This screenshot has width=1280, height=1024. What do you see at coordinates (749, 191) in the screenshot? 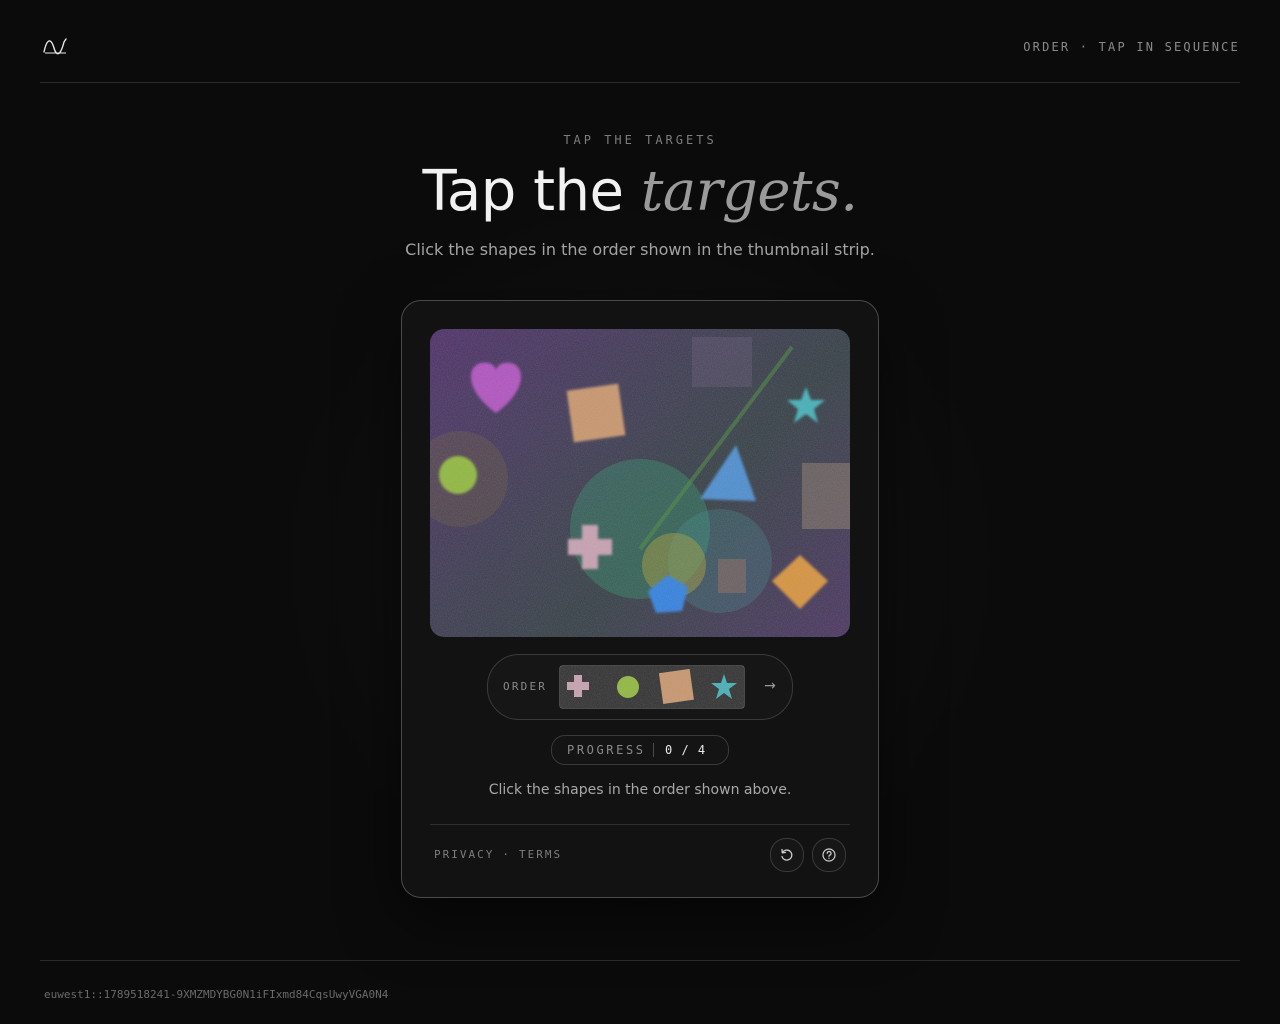
I see `title-emphasis: targets.` at bounding box center [749, 191].